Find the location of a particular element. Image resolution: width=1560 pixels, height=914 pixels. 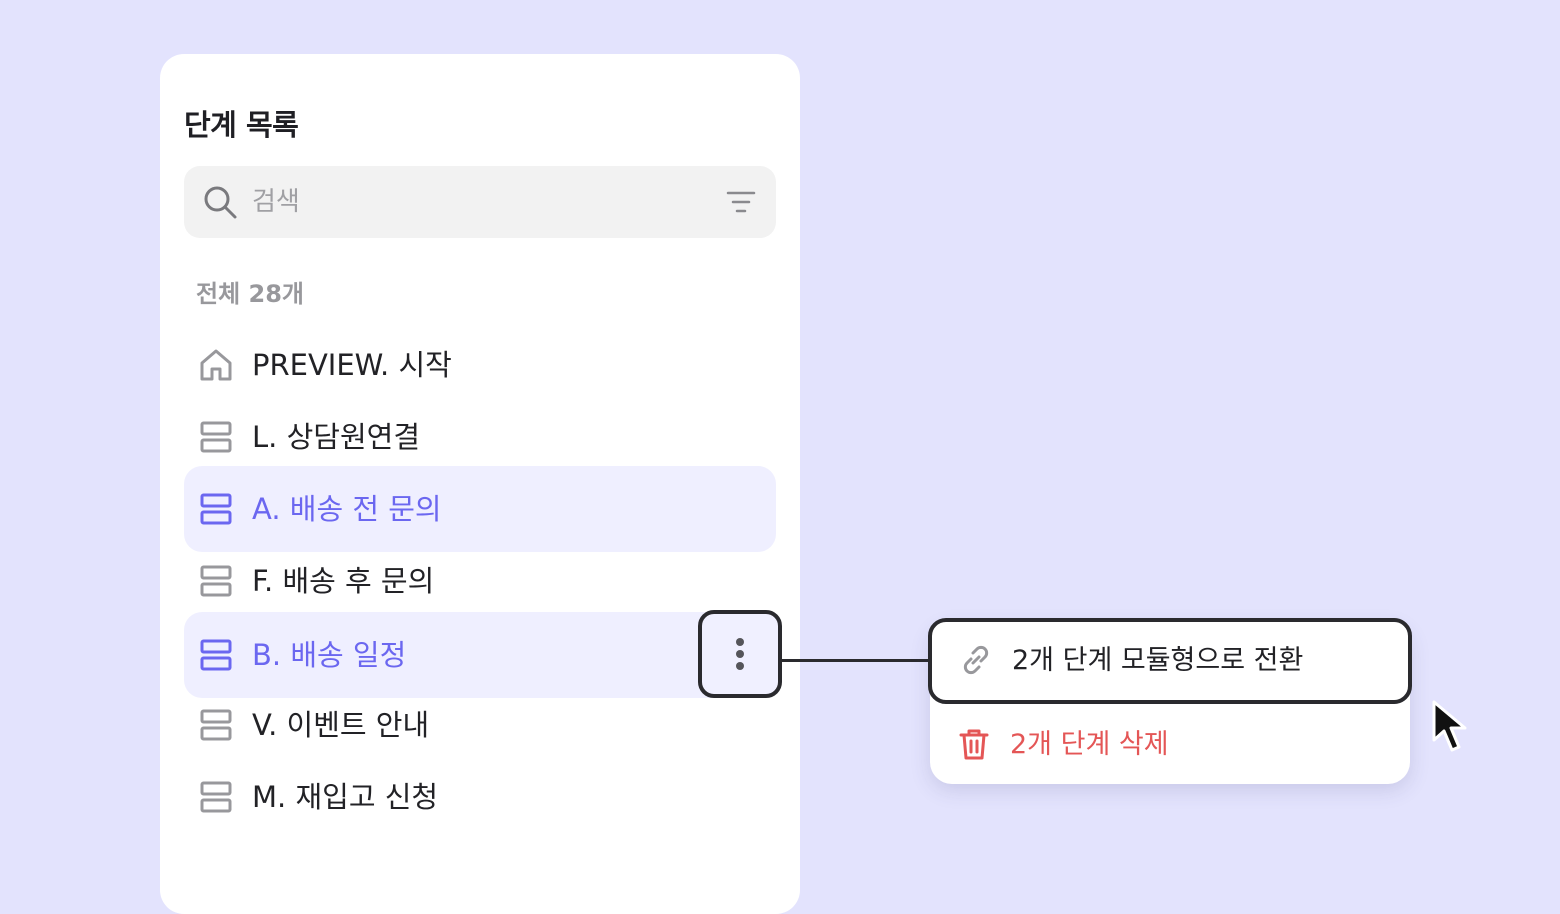

panel-title: 단계 목록 is located at coordinates (241, 125).